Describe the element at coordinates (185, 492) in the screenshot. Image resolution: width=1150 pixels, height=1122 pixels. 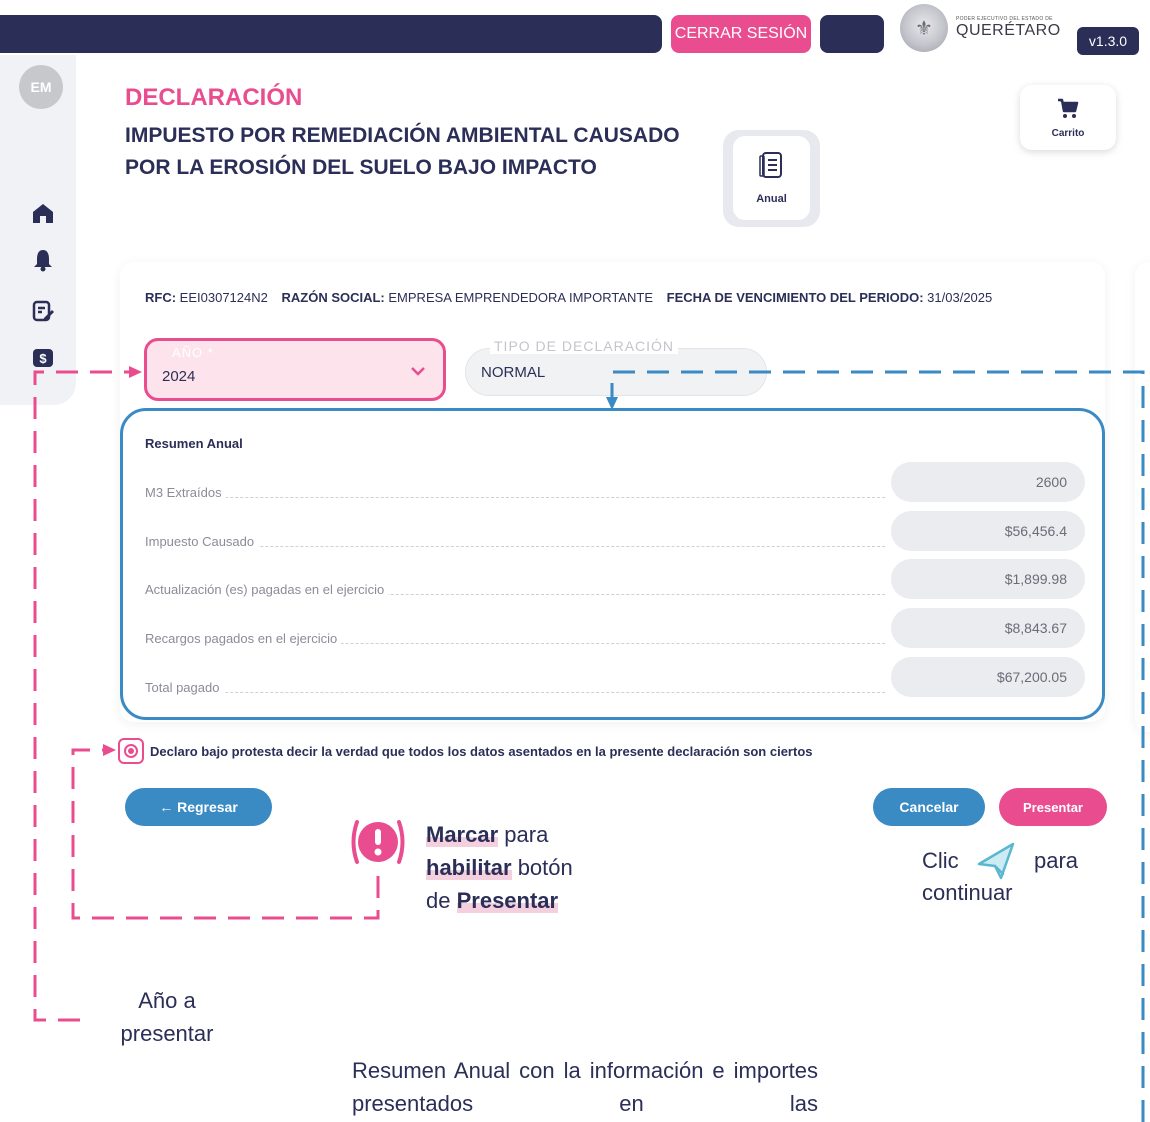
I see `summary-row-label: M3 Extraídos` at that location.